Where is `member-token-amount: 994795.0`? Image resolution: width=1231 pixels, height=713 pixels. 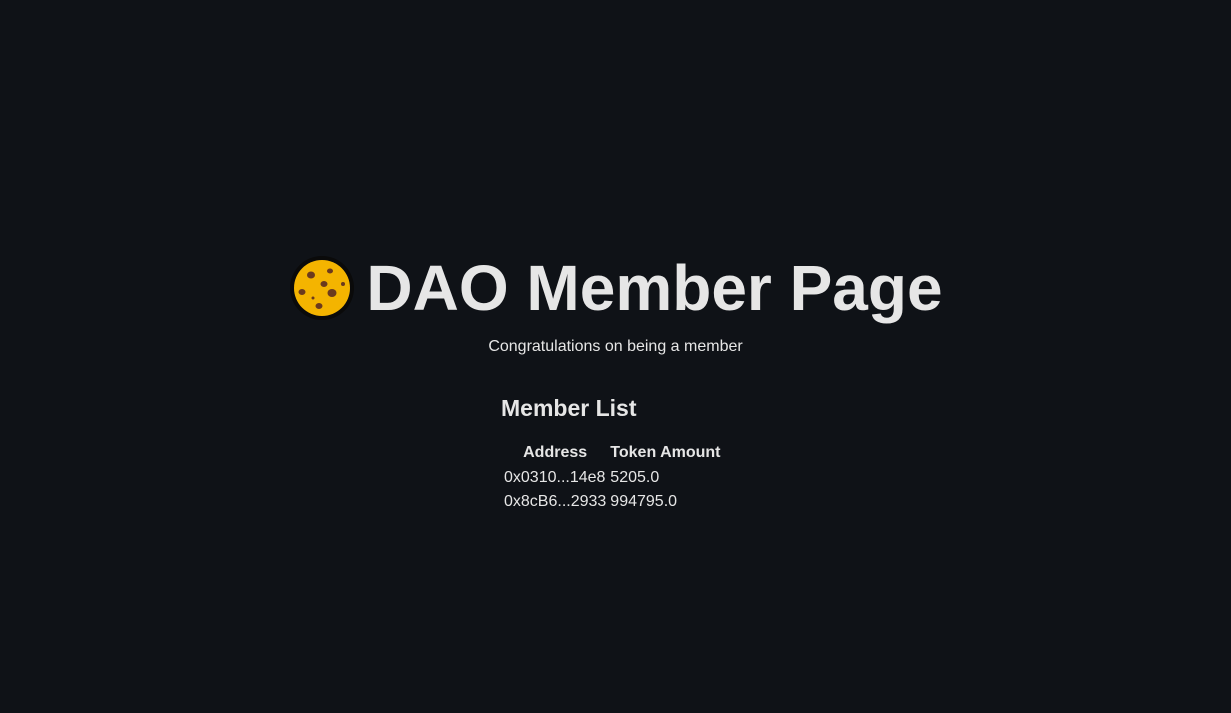 member-token-amount: 994795.0 is located at coordinates (644, 501).